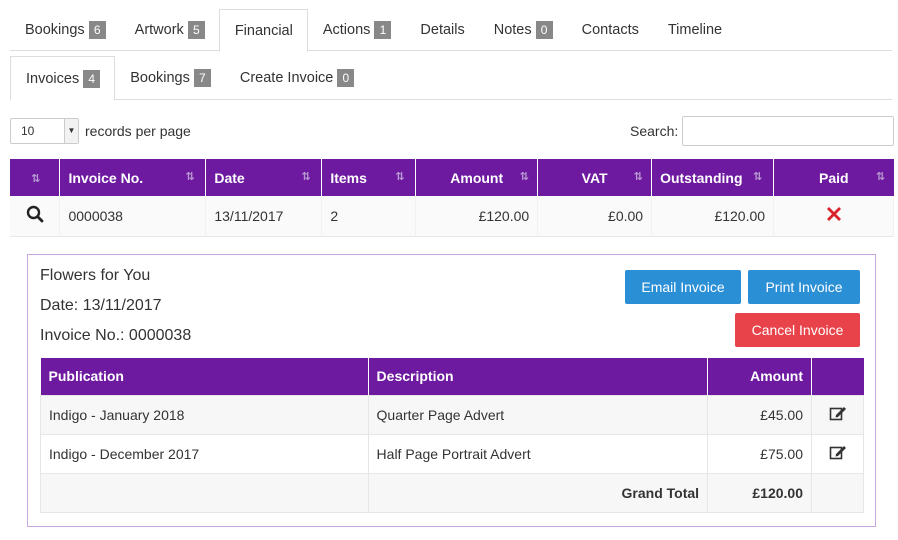 This screenshot has height=540, width=898. What do you see at coordinates (286, 78) in the screenshot?
I see `tab-label: Create Invoice` at bounding box center [286, 78].